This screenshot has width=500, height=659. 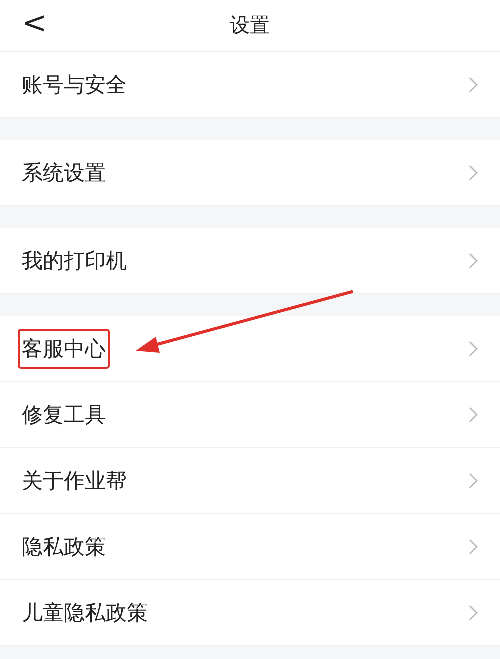 I want to click on item-label: 客服中心, so click(x=64, y=348).